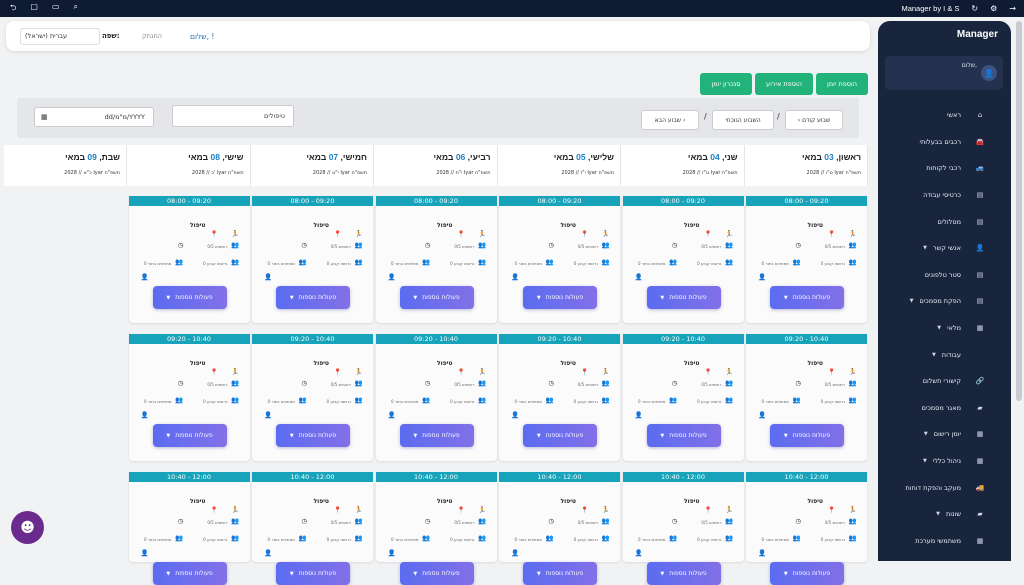 The height and width of the screenshot is (585, 1024). I want to click on scrollbar, so click(1019, 211).